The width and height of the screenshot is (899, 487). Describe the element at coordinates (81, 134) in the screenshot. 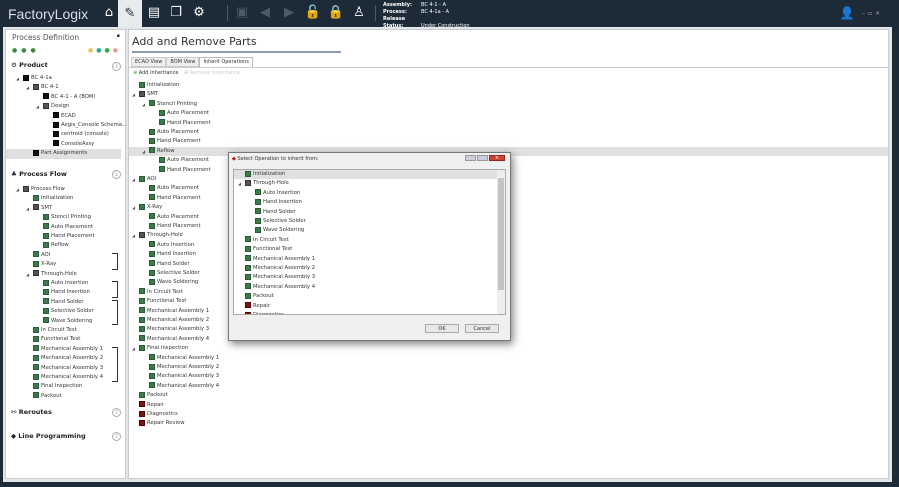

I see `tree-item: centroid (console)` at that location.